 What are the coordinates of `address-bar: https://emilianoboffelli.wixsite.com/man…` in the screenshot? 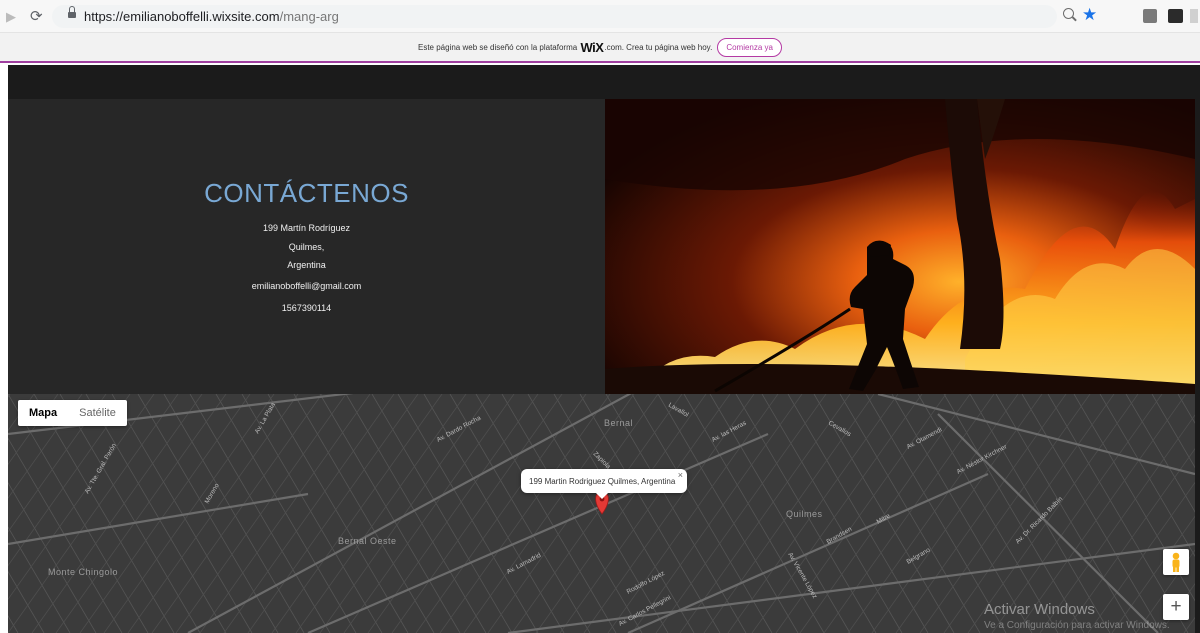 It's located at (554, 16).